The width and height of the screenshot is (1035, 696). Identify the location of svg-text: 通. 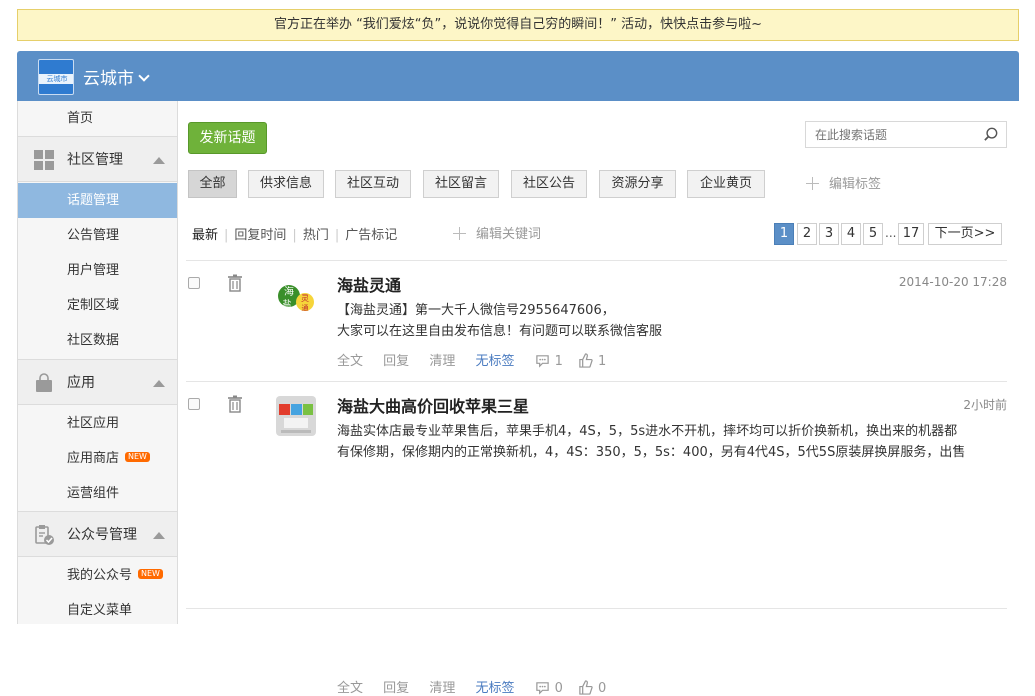
(305, 307).